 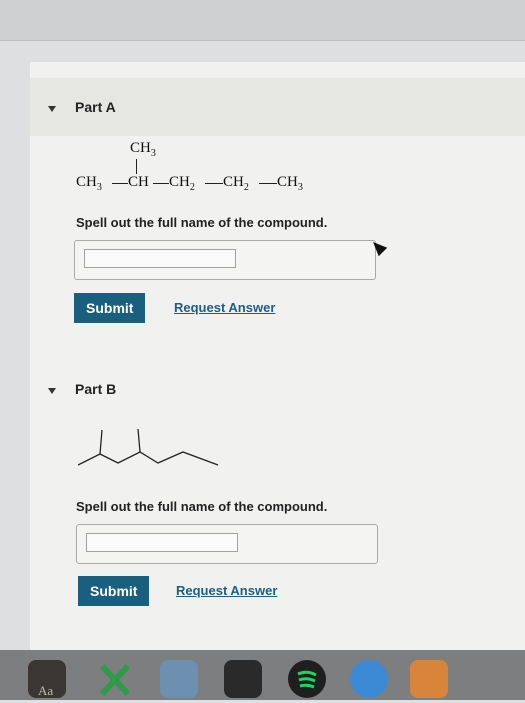 What do you see at coordinates (136, 166) in the screenshot?
I see `vertical-bond` at bounding box center [136, 166].